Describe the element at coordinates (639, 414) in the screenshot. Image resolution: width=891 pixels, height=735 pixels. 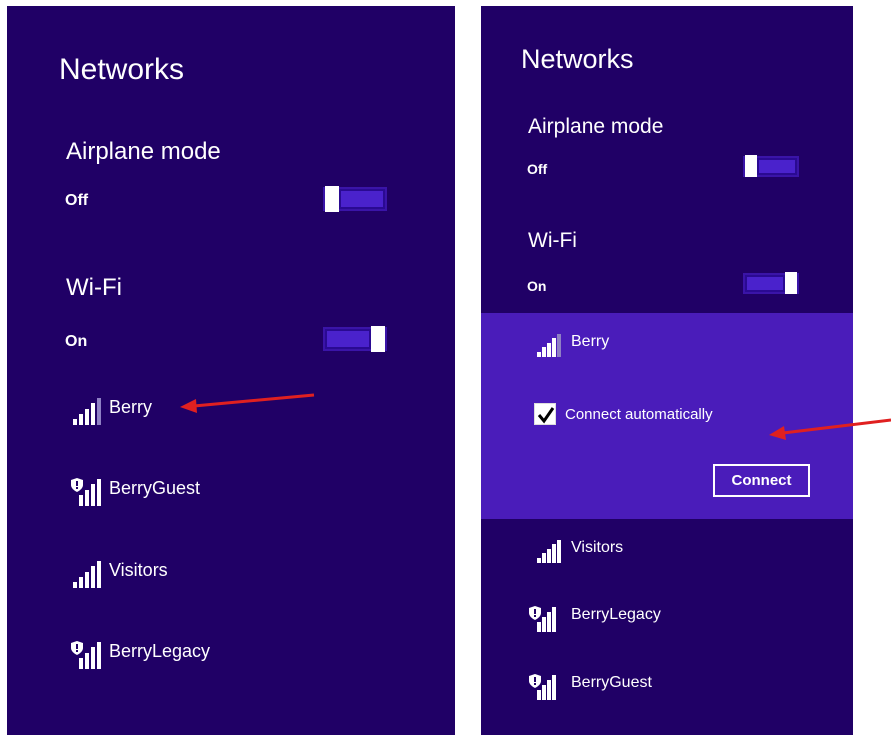
I see `connect-automatically-label: Connect automatically` at that location.